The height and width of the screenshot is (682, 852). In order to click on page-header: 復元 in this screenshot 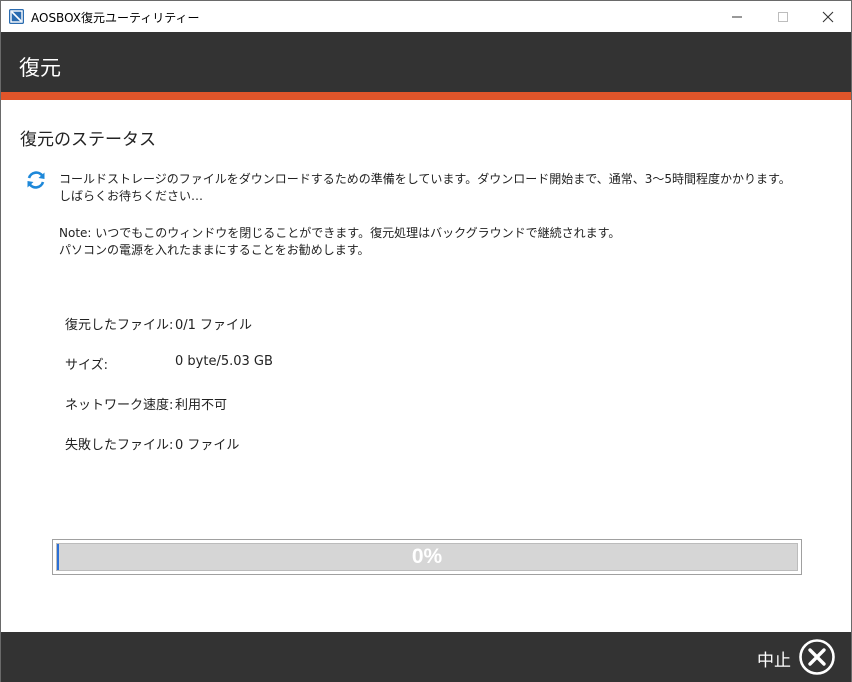, I will do `click(426, 62)`.